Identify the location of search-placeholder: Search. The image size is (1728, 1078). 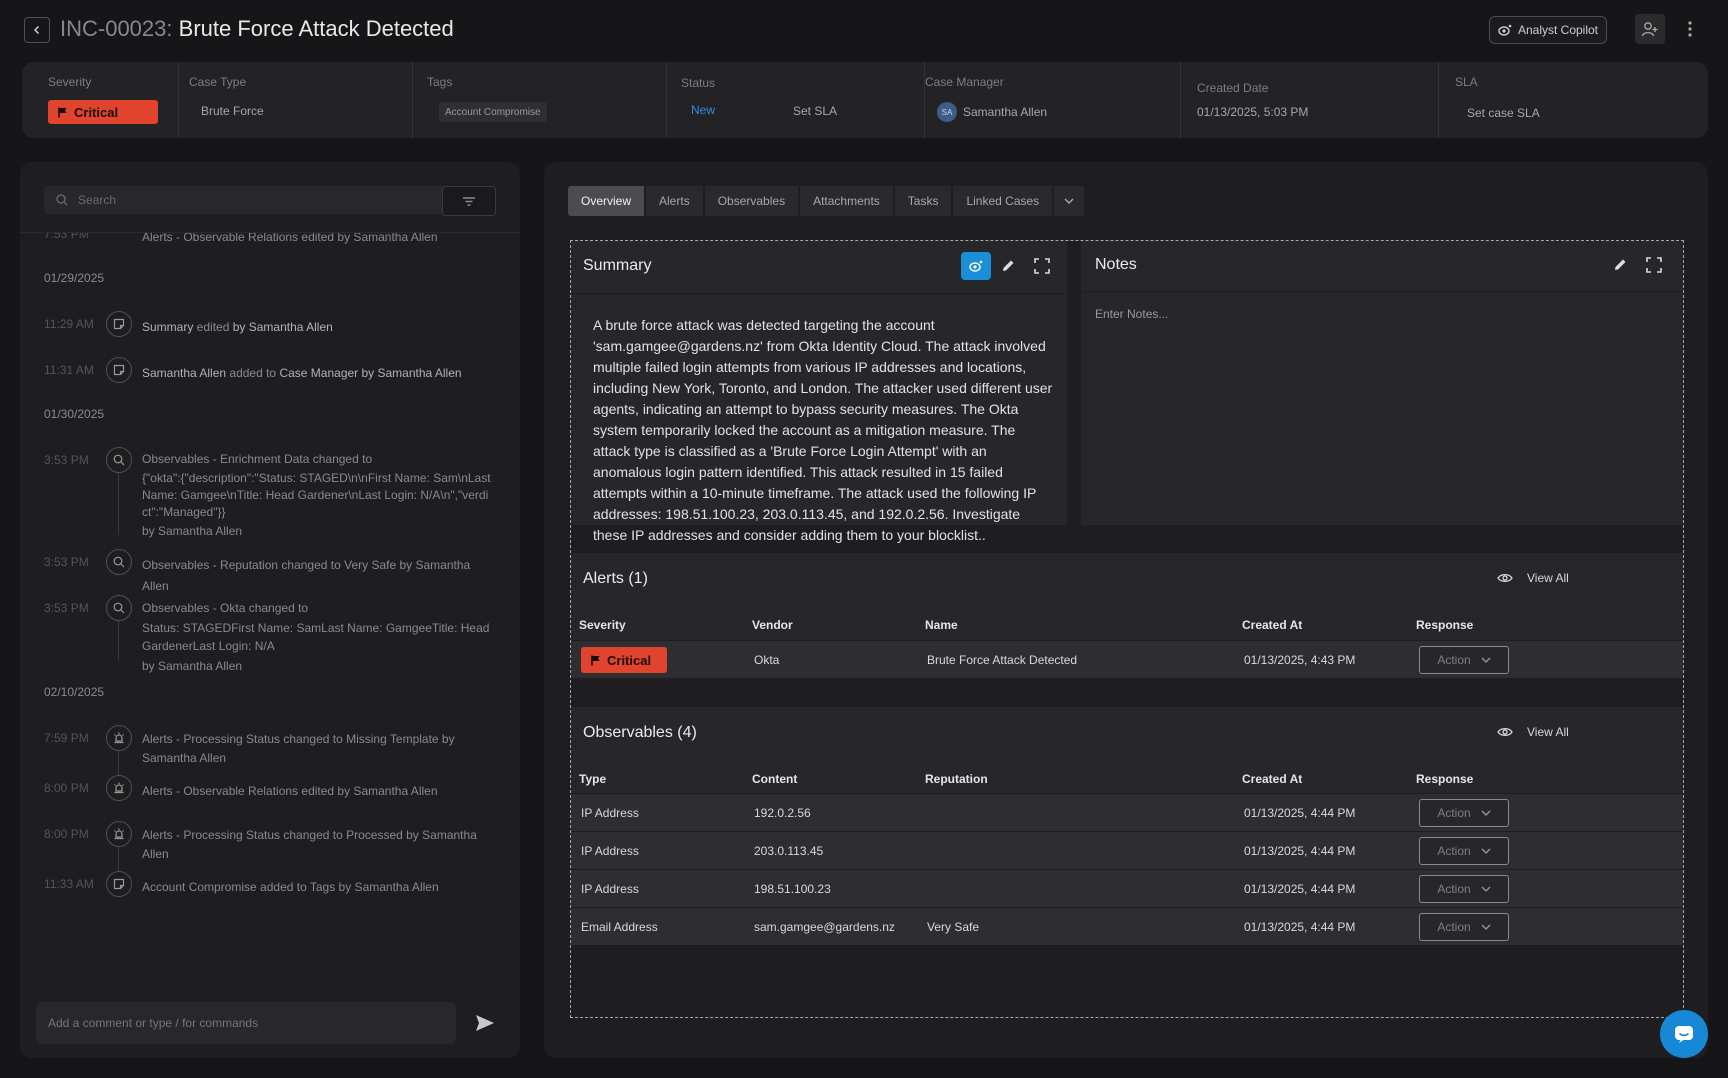
(97, 200).